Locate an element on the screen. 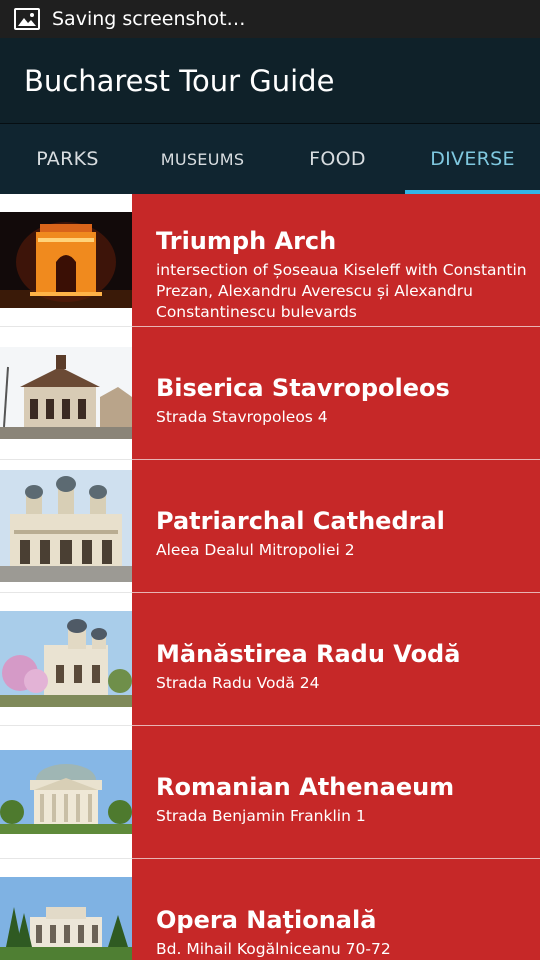 The image size is (540, 960). tab-bar: PARKS MUSEUMS FOOD DIVERSE is located at coordinates (270, 159).